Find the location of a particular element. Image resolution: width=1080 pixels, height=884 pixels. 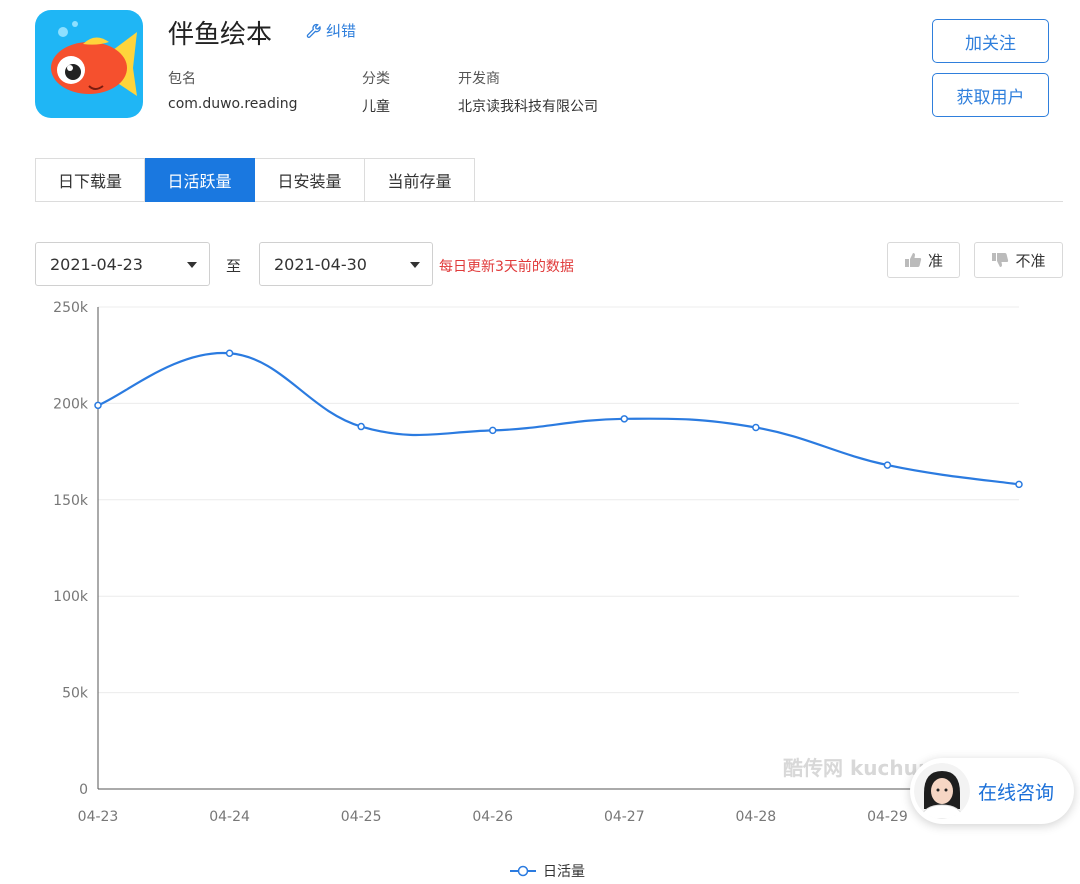

start-date-select: 2021-04-23 is located at coordinates (122, 264).